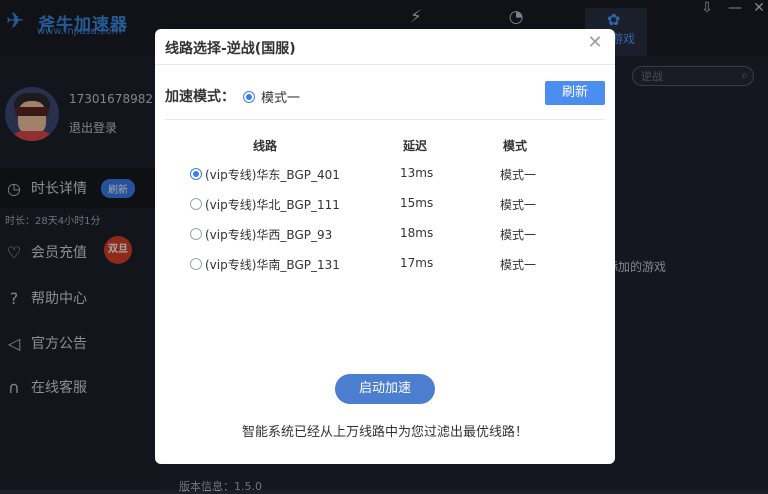 The image size is (768, 494). Describe the element at coordinates (200, 97) in the screenshot. I see `mode-label: 加速模式：` at that location.